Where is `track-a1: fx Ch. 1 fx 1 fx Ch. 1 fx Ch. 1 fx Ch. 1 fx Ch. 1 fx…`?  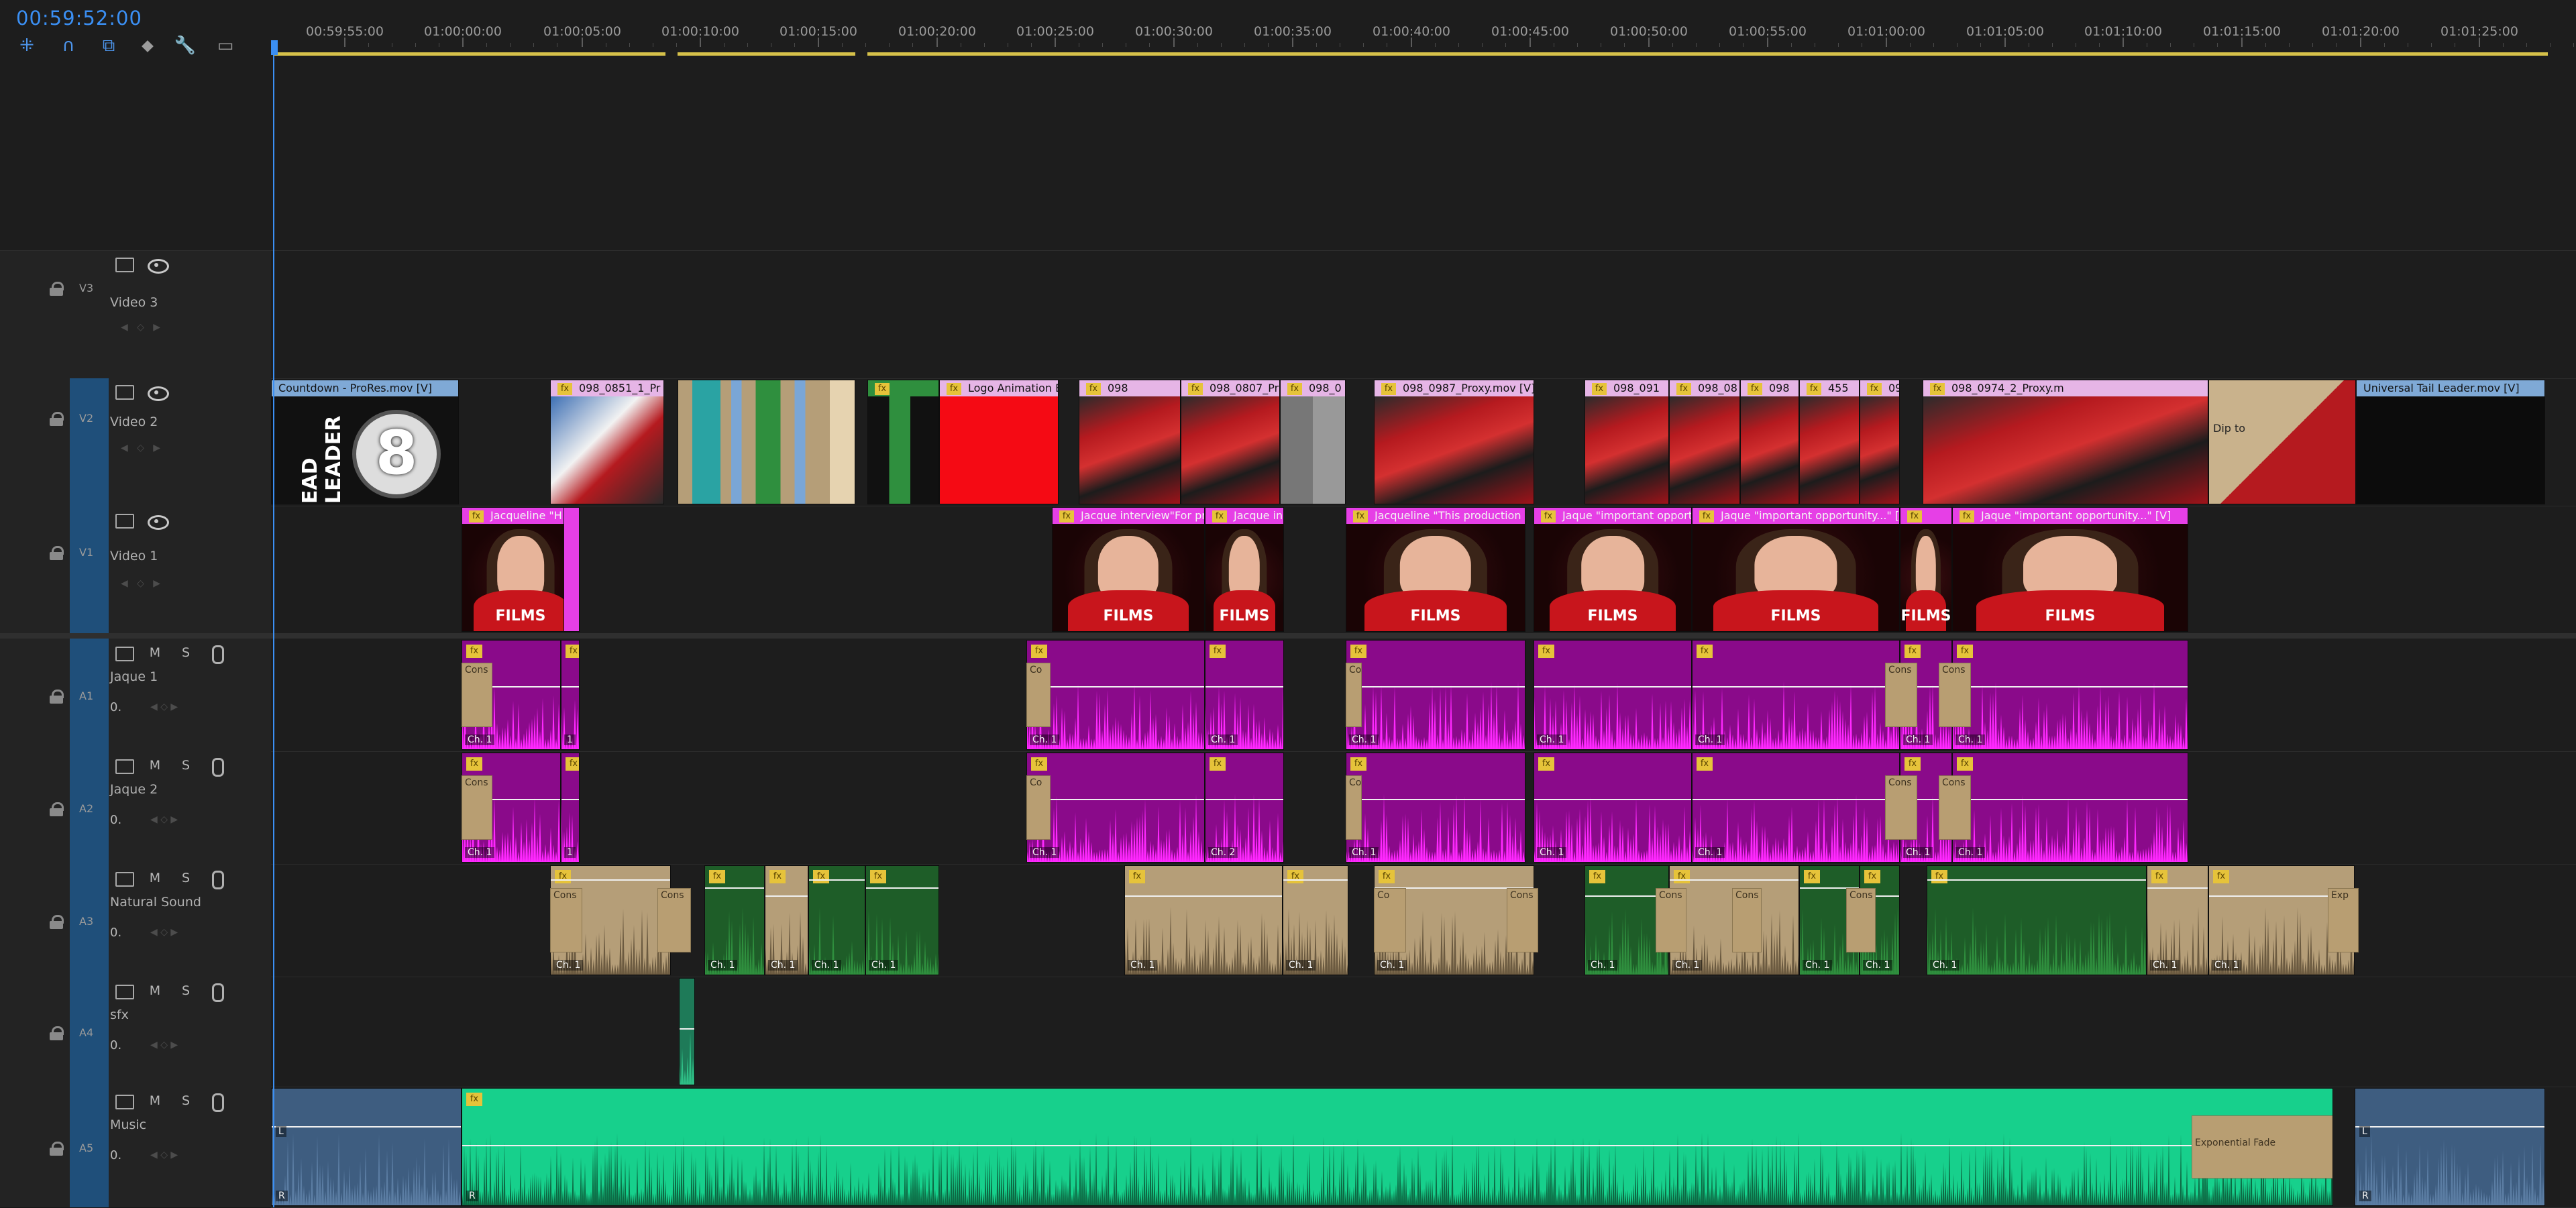 track-a1: fx Ch. 1 fx 1 fx Ch. 1 fx Ch. 1 fx Ch. 1 fx Ch. 1 fx… is located at coordinates (1423, 695).